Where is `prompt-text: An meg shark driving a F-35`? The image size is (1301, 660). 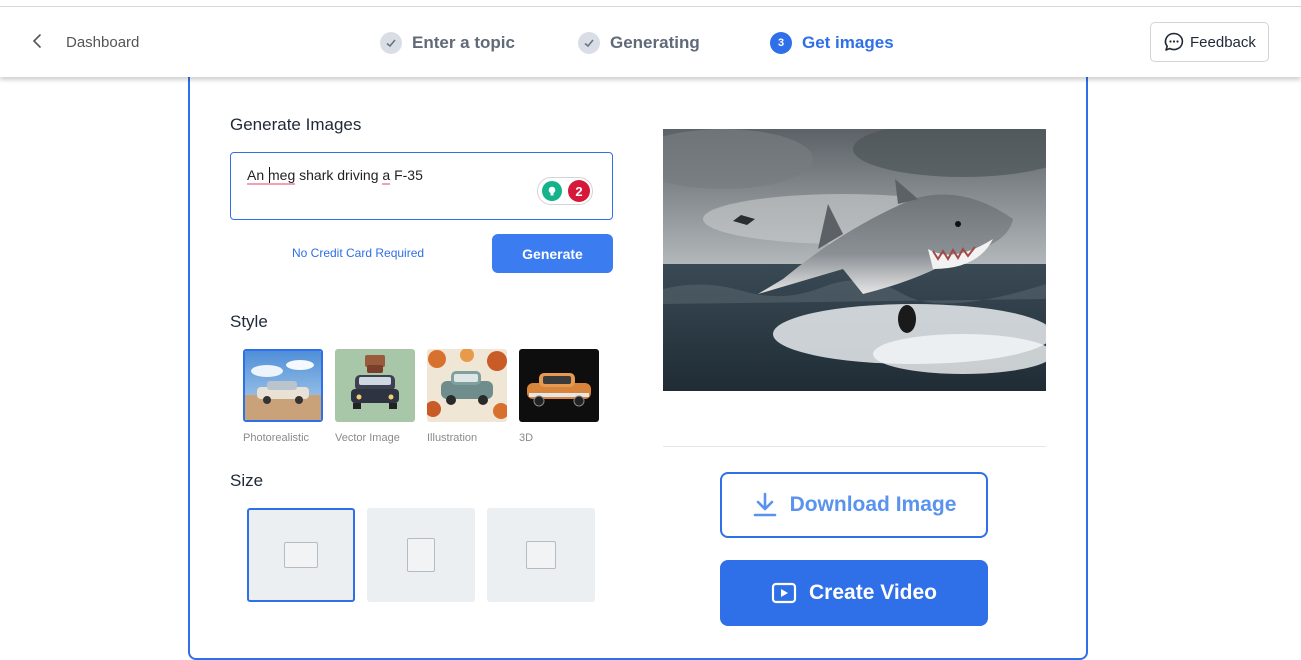
prompt-text: An meg shark driving a F-35 is located at coordinates (335, 176).